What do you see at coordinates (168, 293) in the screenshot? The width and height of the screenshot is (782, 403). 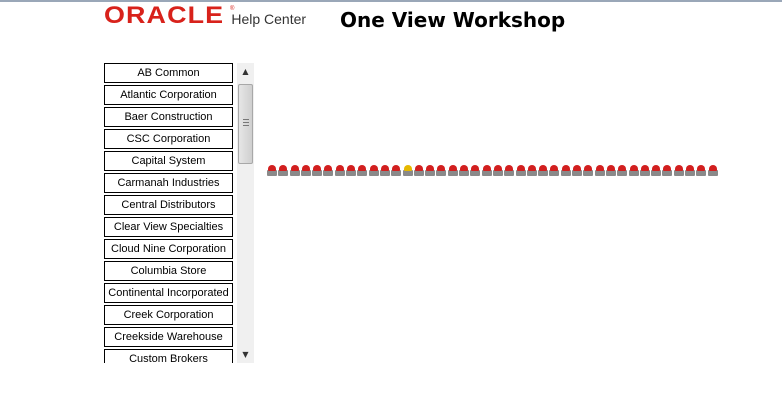 I see `company-list-item: Continental Incorporated` at bounding box center [168, 293].